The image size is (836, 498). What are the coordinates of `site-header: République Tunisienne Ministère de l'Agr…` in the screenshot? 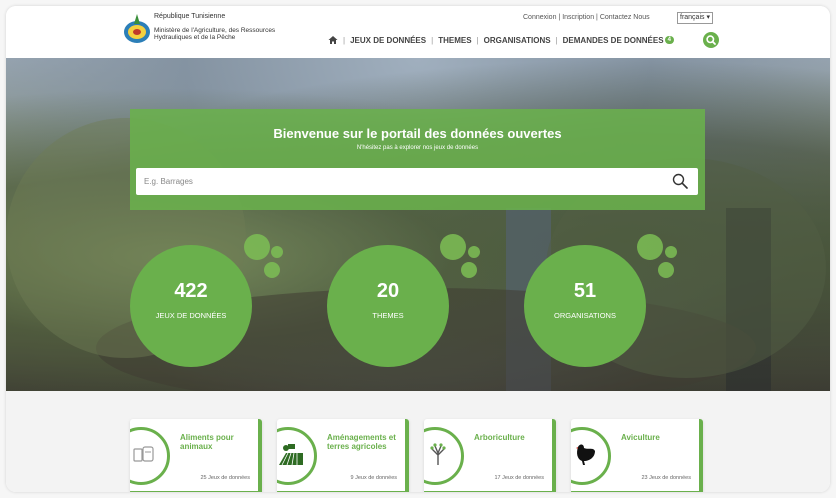 It's located at (418, 32).